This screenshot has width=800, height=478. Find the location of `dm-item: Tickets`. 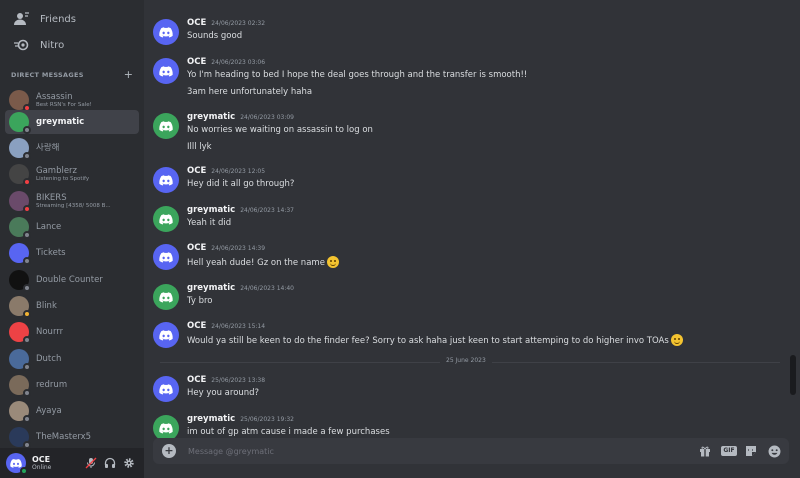

dm-item: Tickets is located at coordinates (72, 253).